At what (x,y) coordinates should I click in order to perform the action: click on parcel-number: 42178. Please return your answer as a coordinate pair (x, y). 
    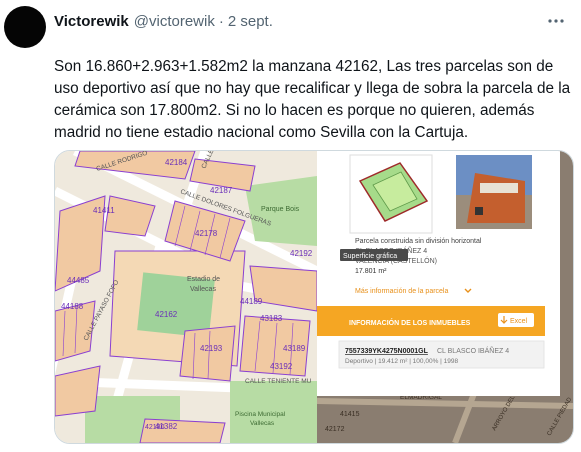
    Looking at the image, I should click on (206, 233).